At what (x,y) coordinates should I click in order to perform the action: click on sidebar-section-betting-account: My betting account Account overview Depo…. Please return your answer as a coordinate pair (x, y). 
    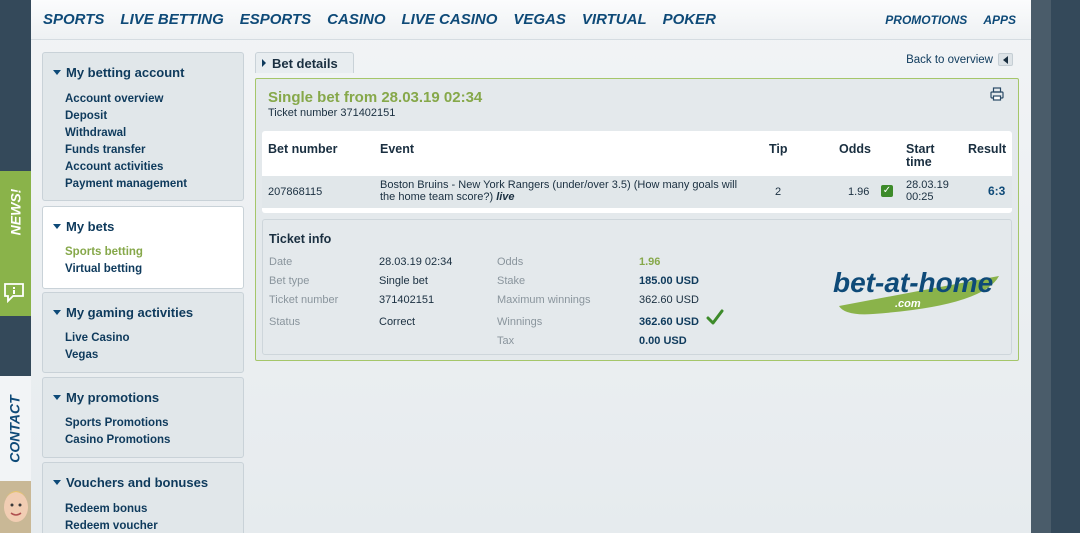
    Looking at the image, I should click on (143, 126).